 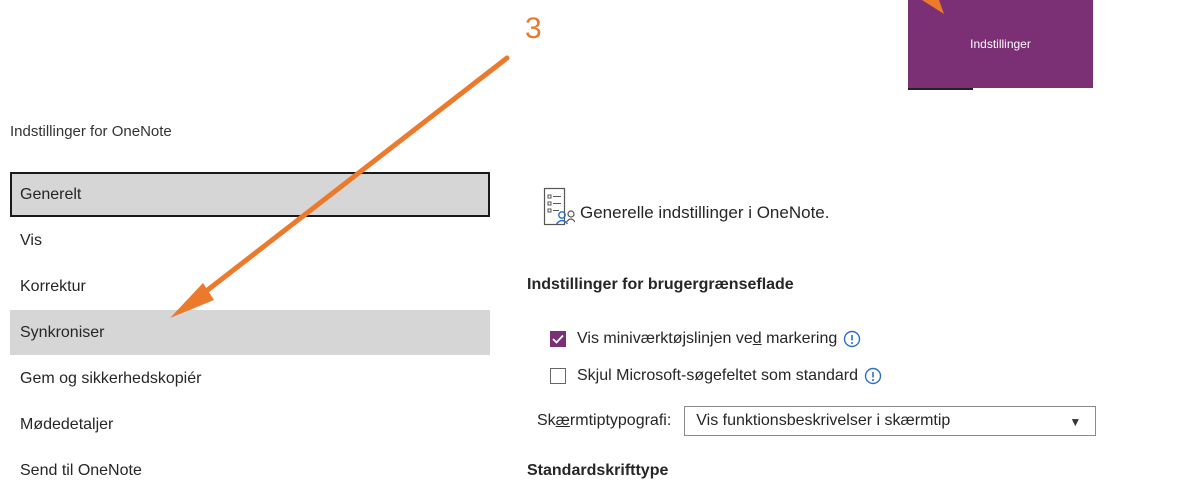 What do you see at coordinates (250, 286) in the screenshot?
I see `nav-item-korrektur: Korrektur` at bounding box center [250, 286].